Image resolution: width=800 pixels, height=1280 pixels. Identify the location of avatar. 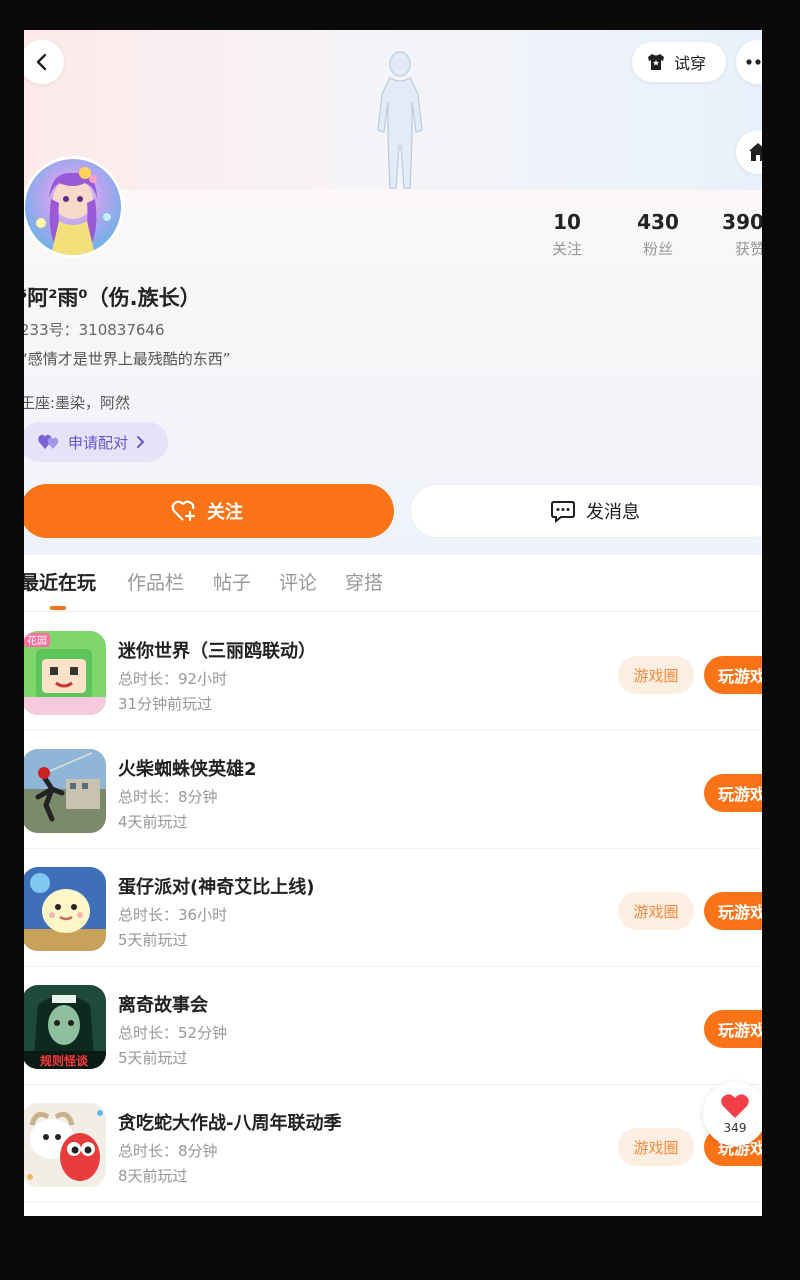
(74, 207).